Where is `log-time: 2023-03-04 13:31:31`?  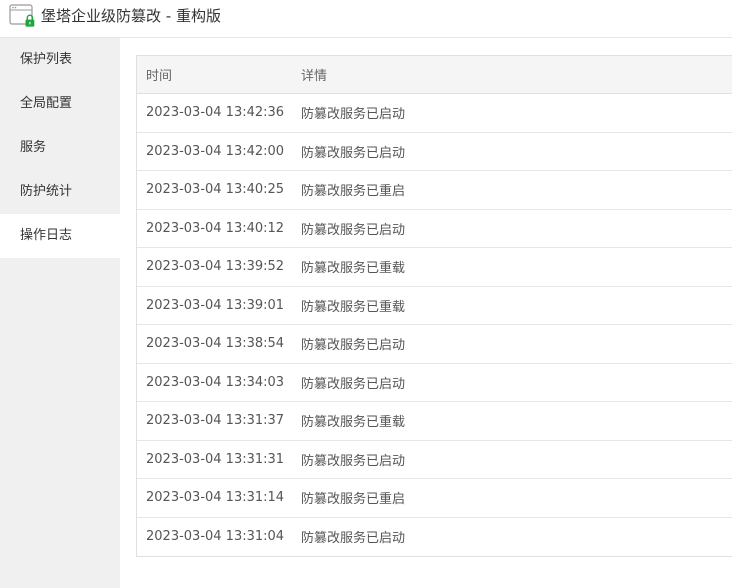 log-time: 2023-03-04 13:31:31 is located at coordinates (215, 459).